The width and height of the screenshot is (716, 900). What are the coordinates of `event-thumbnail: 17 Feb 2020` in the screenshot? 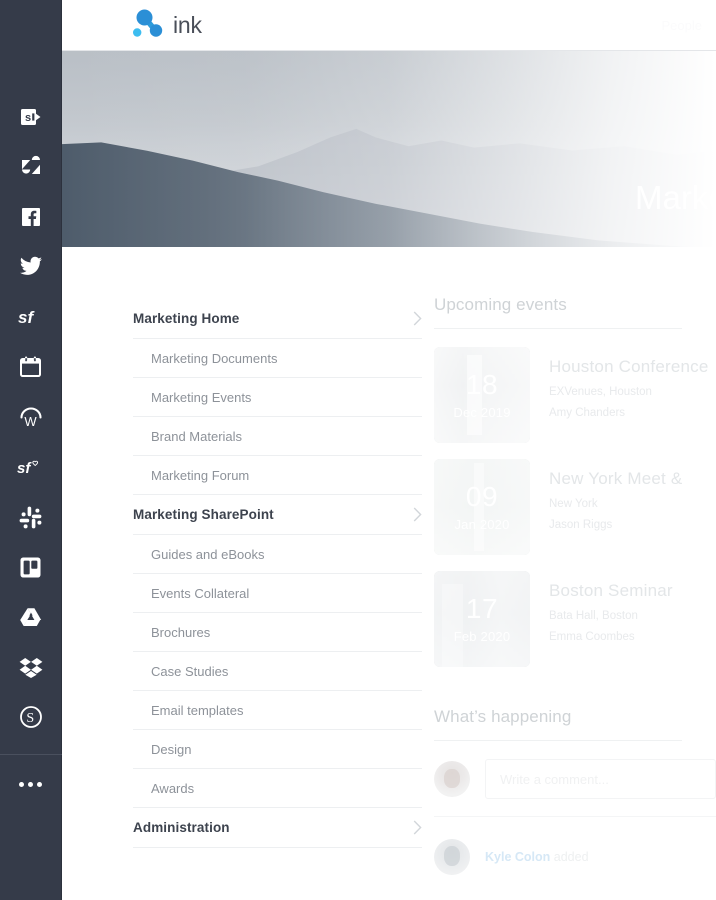 It's located at (482, 619).